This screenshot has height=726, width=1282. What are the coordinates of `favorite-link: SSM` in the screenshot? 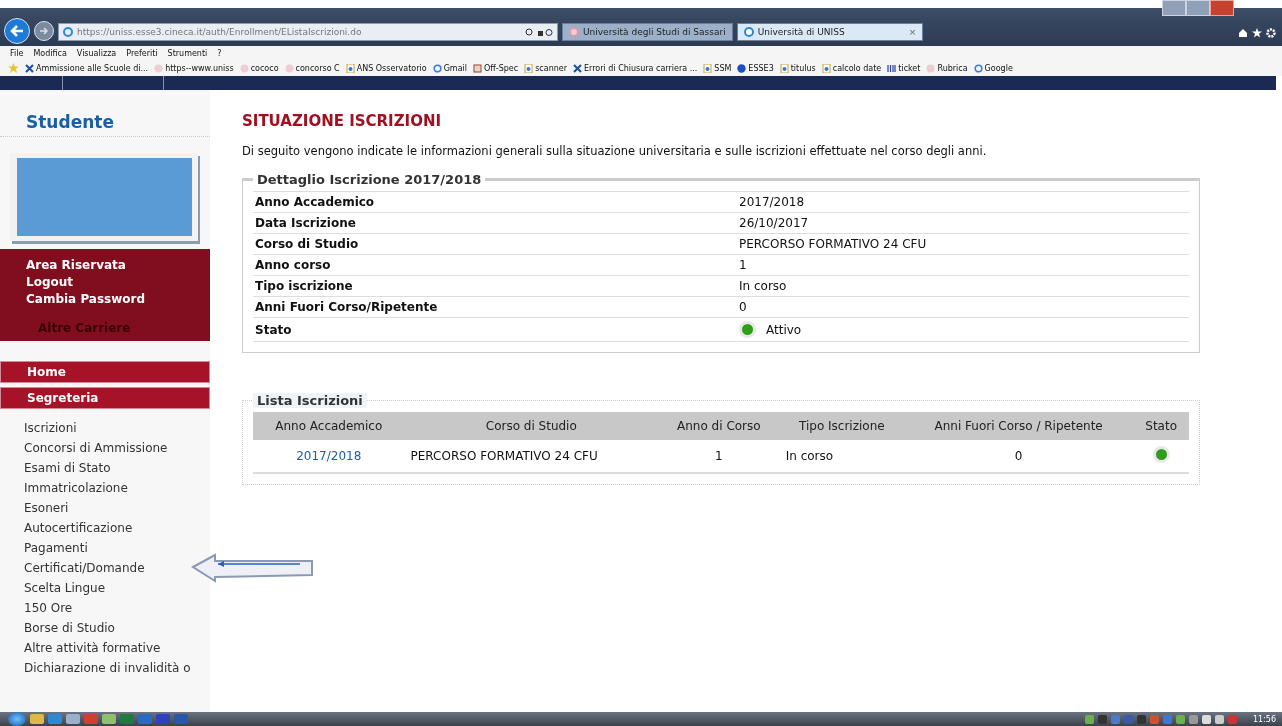 It's located at (717, 68).